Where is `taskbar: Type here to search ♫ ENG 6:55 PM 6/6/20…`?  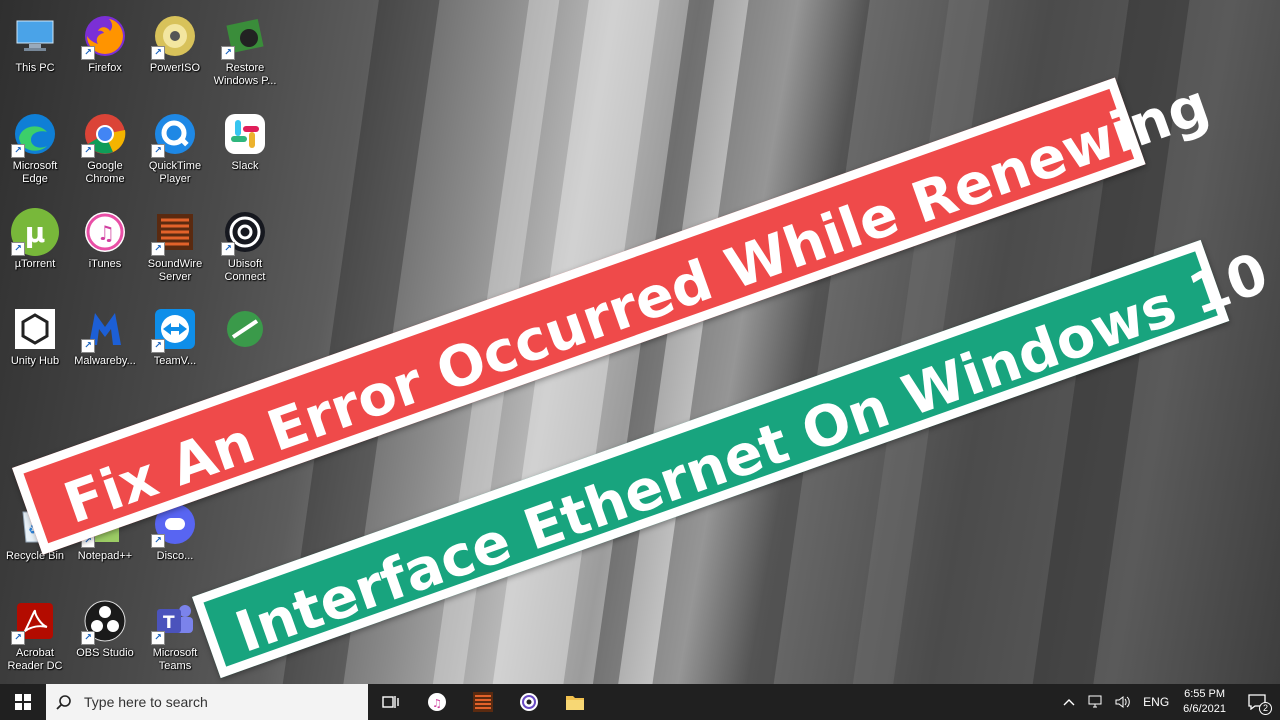
taskbar: Type here to search ♫ ENG 6:55 PM 6/6/20… is located at coordinates (640, 702).